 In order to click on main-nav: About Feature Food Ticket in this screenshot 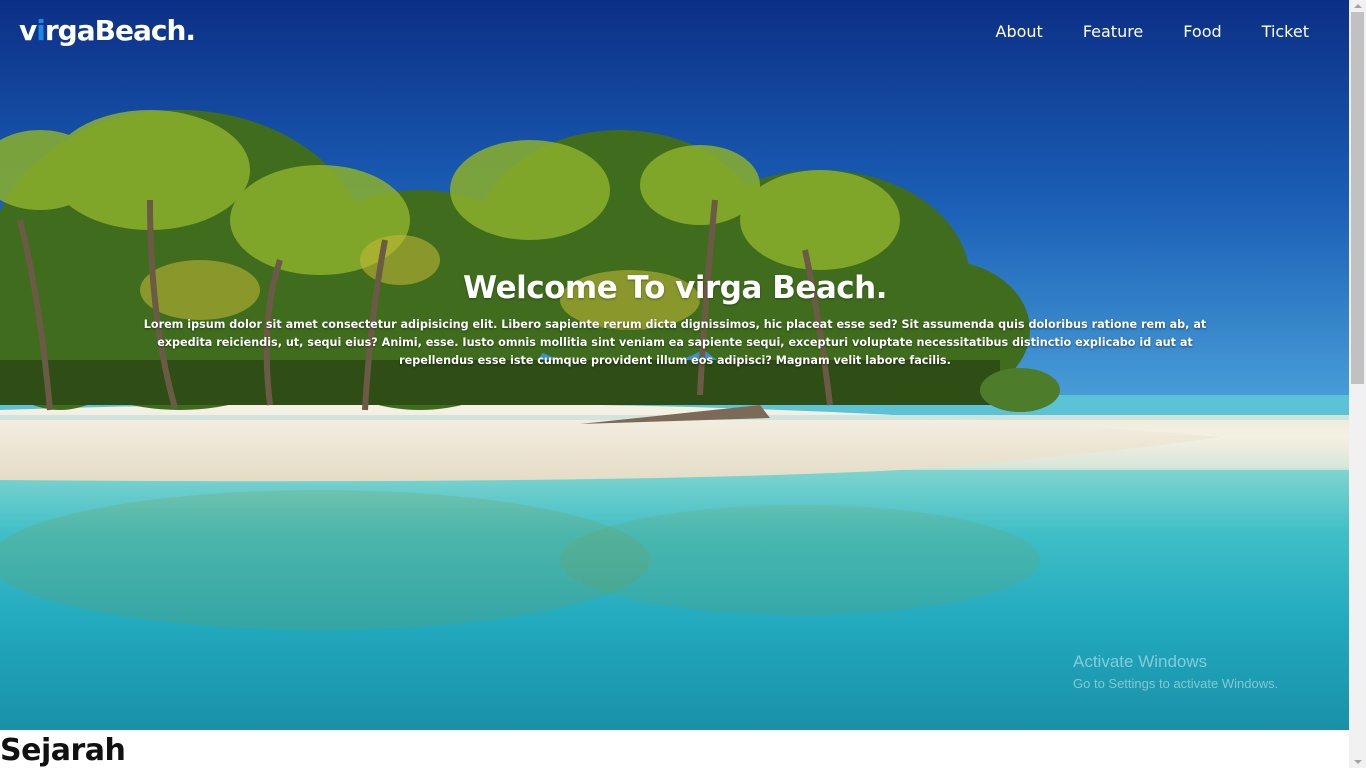, I will do `click(1153, 31)`.